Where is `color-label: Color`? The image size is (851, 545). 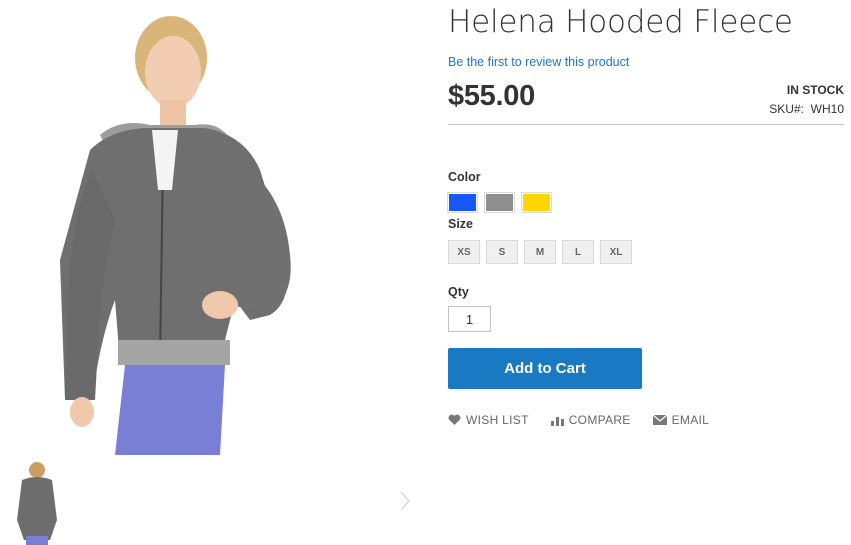
color-label: Color is located at coordinates (464, 177).